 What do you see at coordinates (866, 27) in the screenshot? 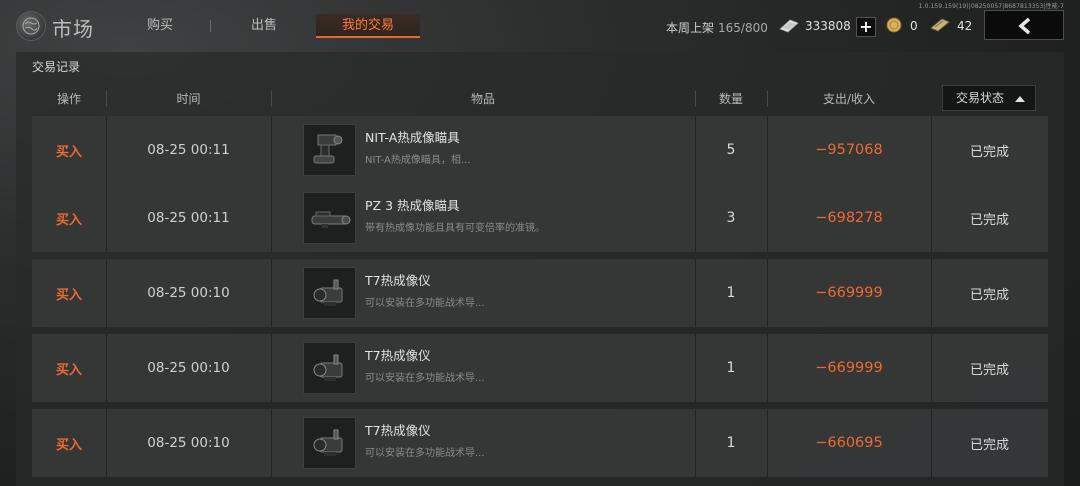
I see `add-currency-button: +` at bounding box center [866, 27].